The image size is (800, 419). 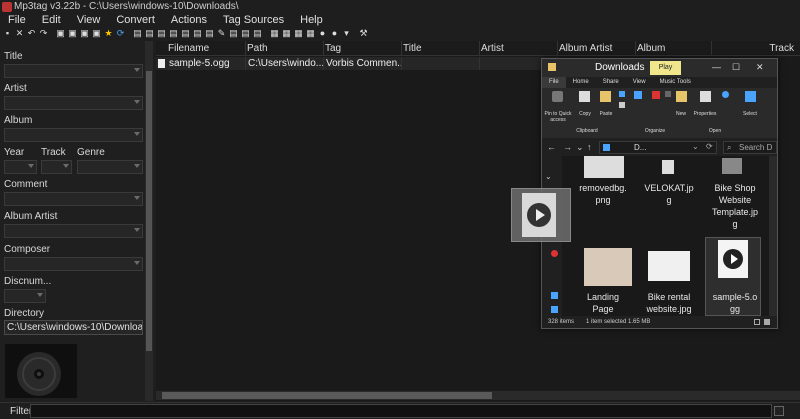 What do you see at coordinates (478, 395) in the screenshot?
I see `file-list-scrollbar` at bounding box center [478, 395].